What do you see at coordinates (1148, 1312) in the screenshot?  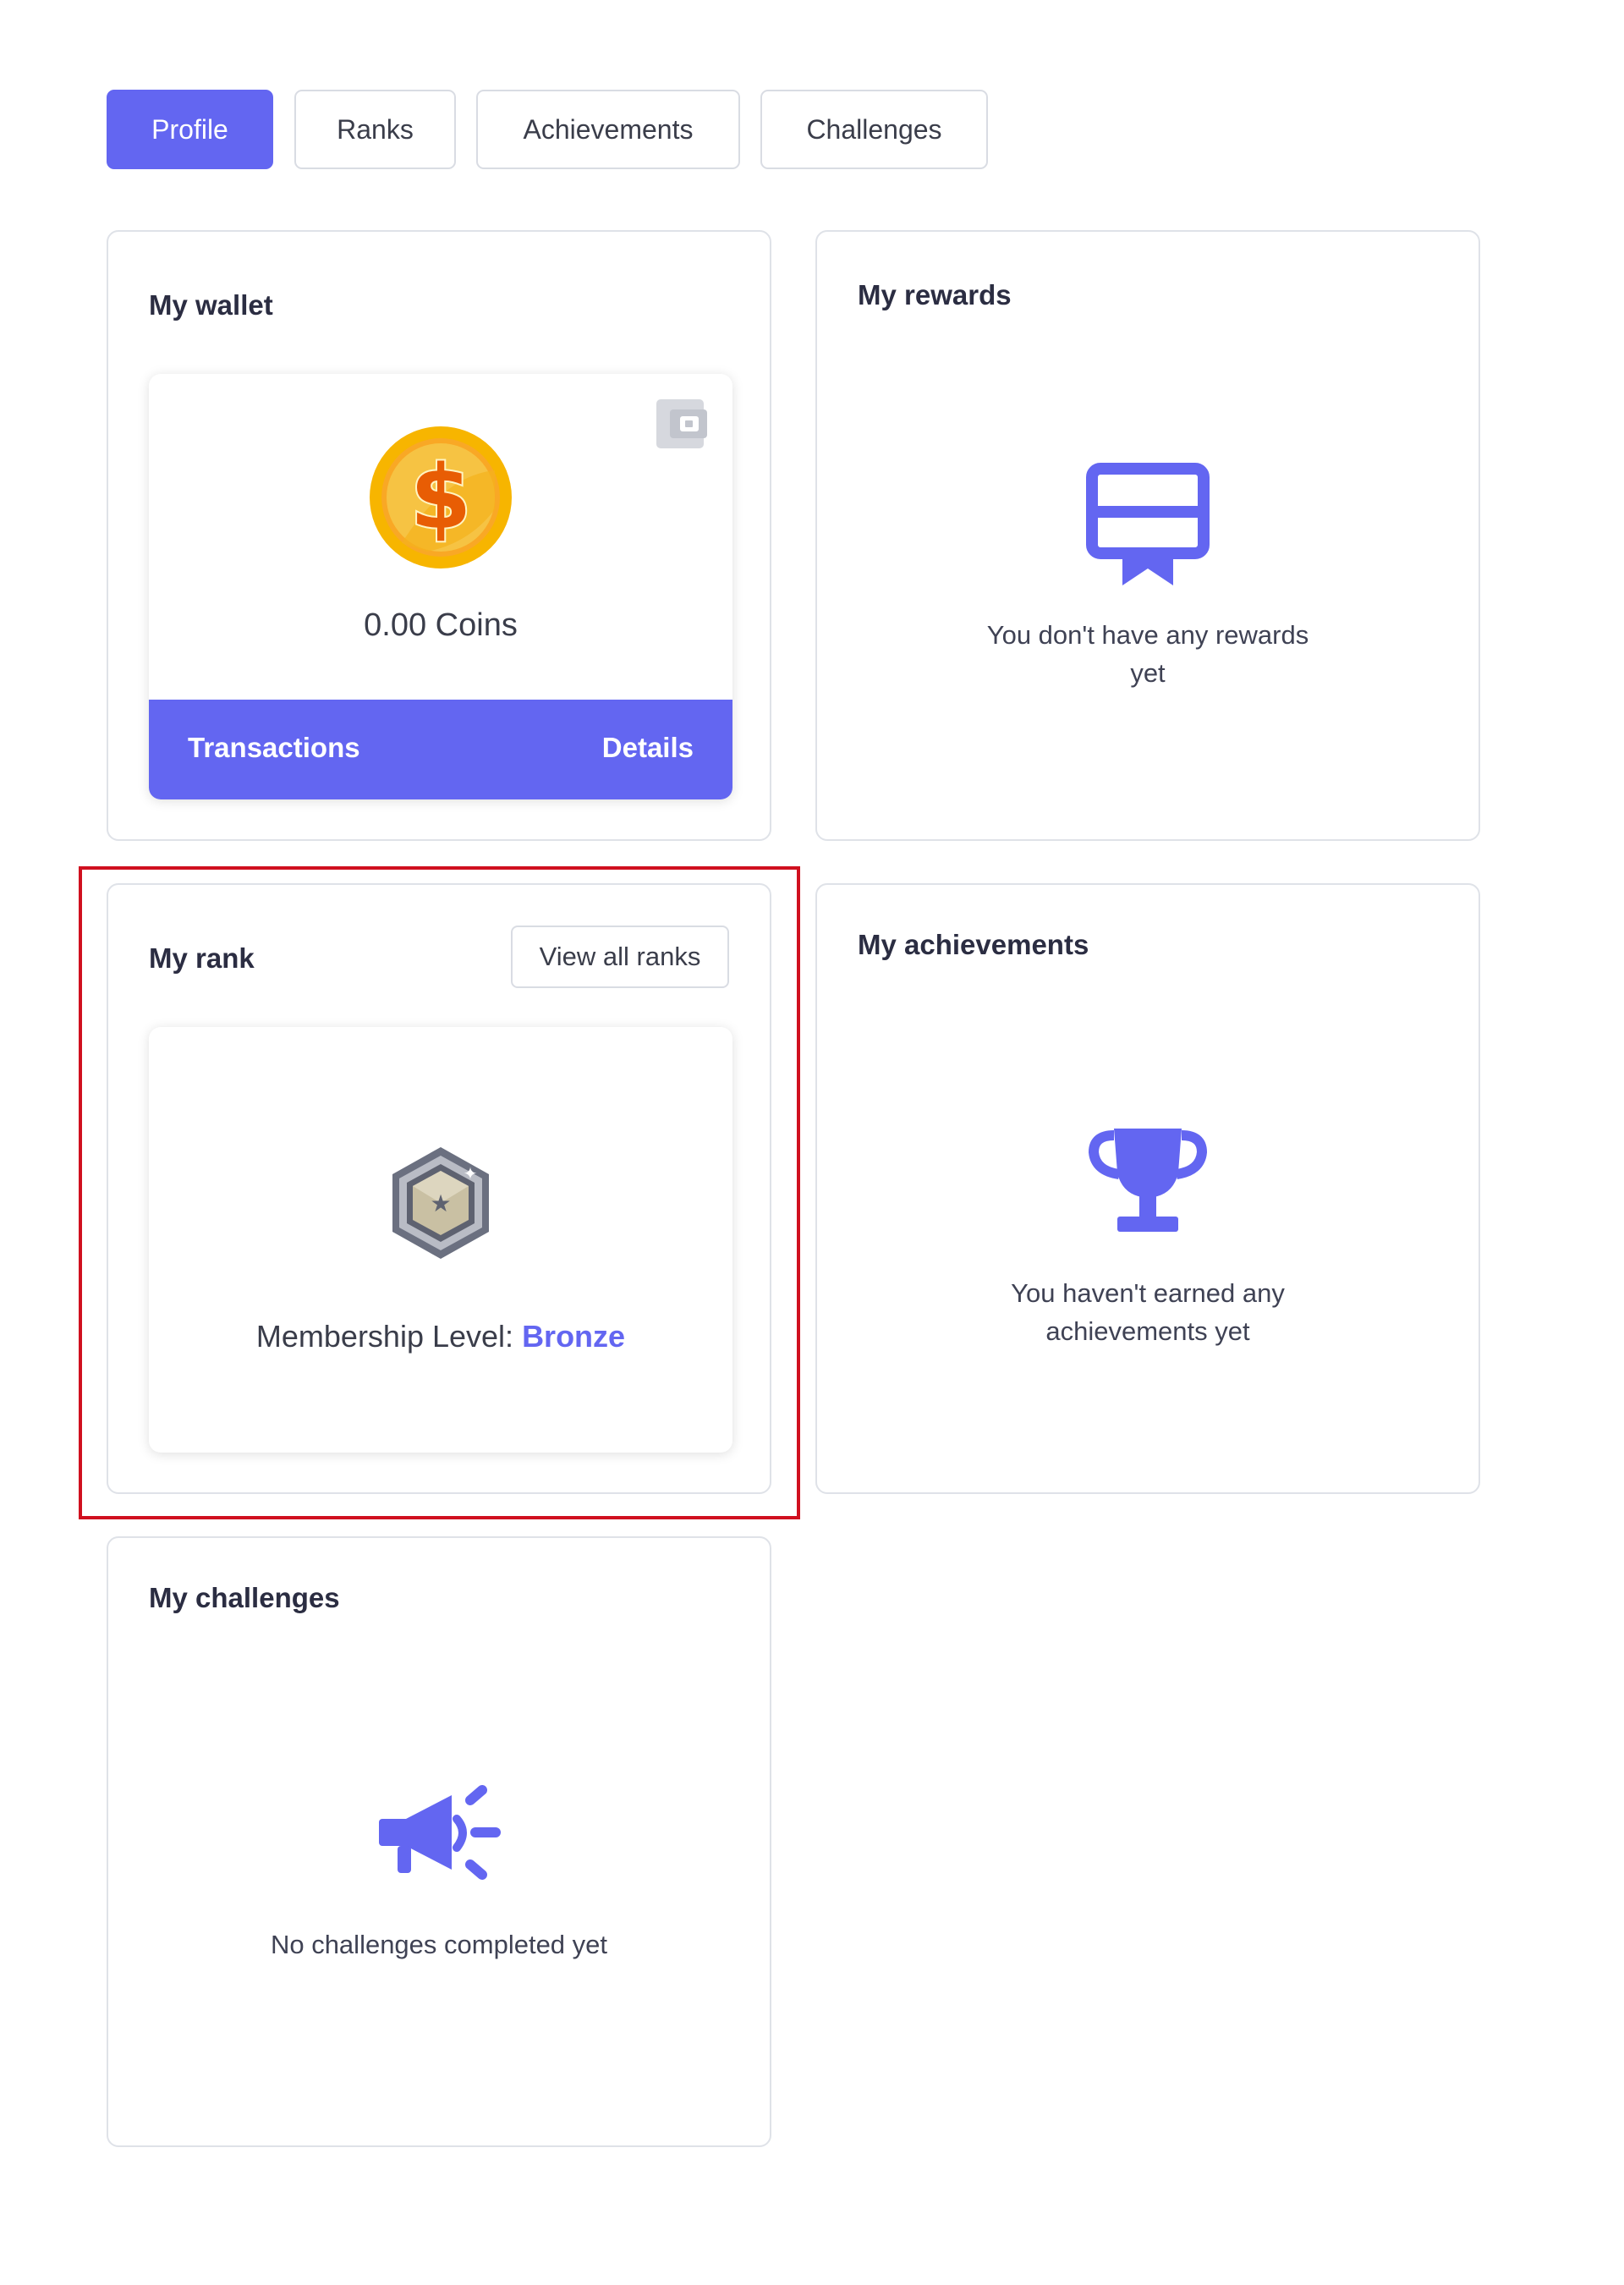 I see `achievements-empty-text: You haven't earned any achievements yet` at bounding box center [1148, 1312].